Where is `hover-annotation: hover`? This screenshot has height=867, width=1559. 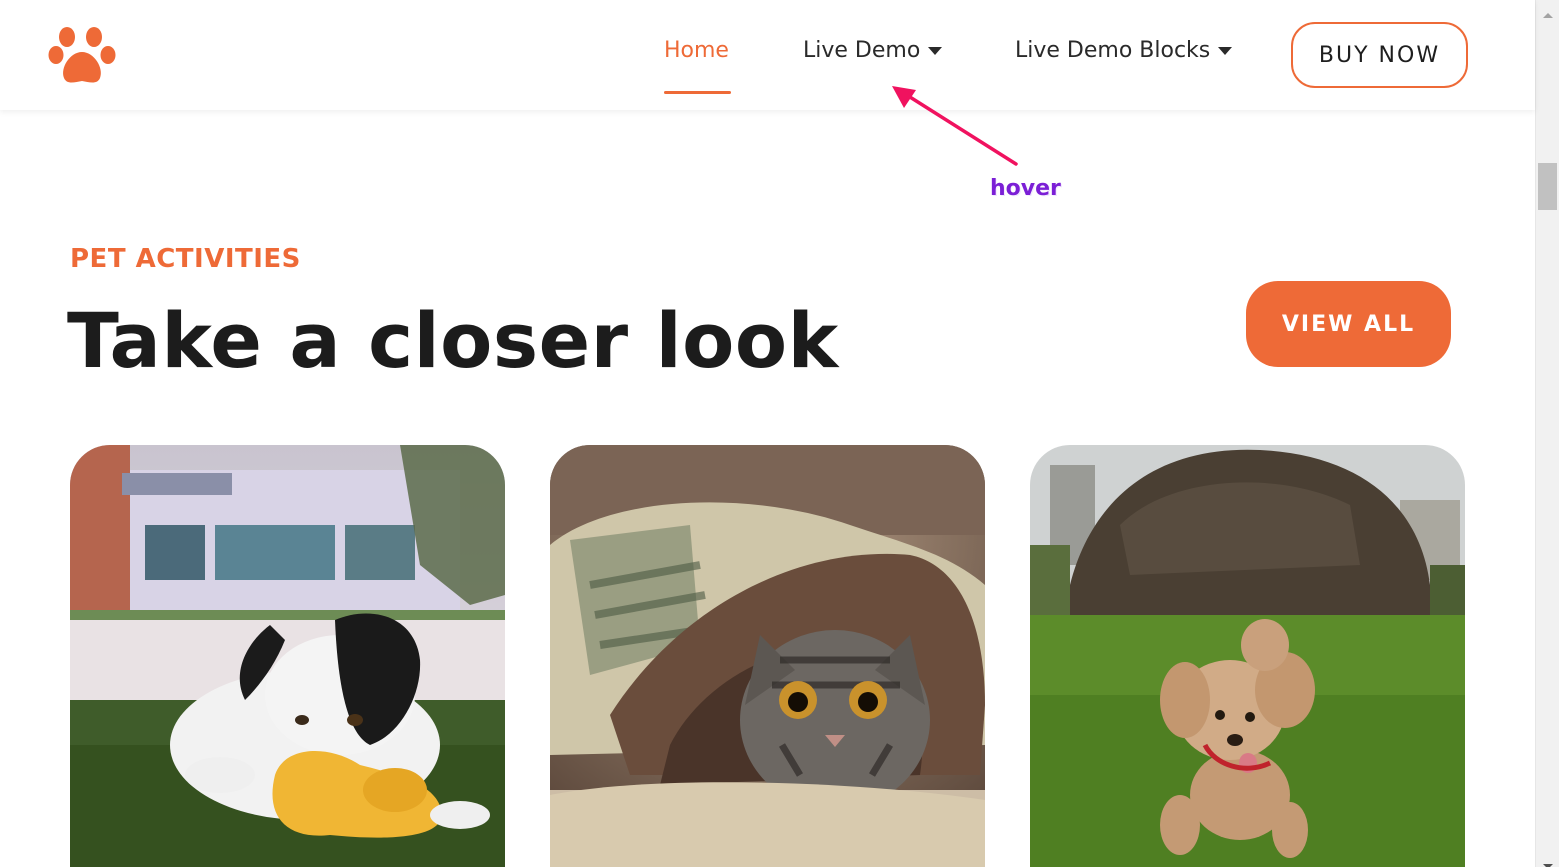 hover-annotation: hover is located at coordinates (1025, 188).